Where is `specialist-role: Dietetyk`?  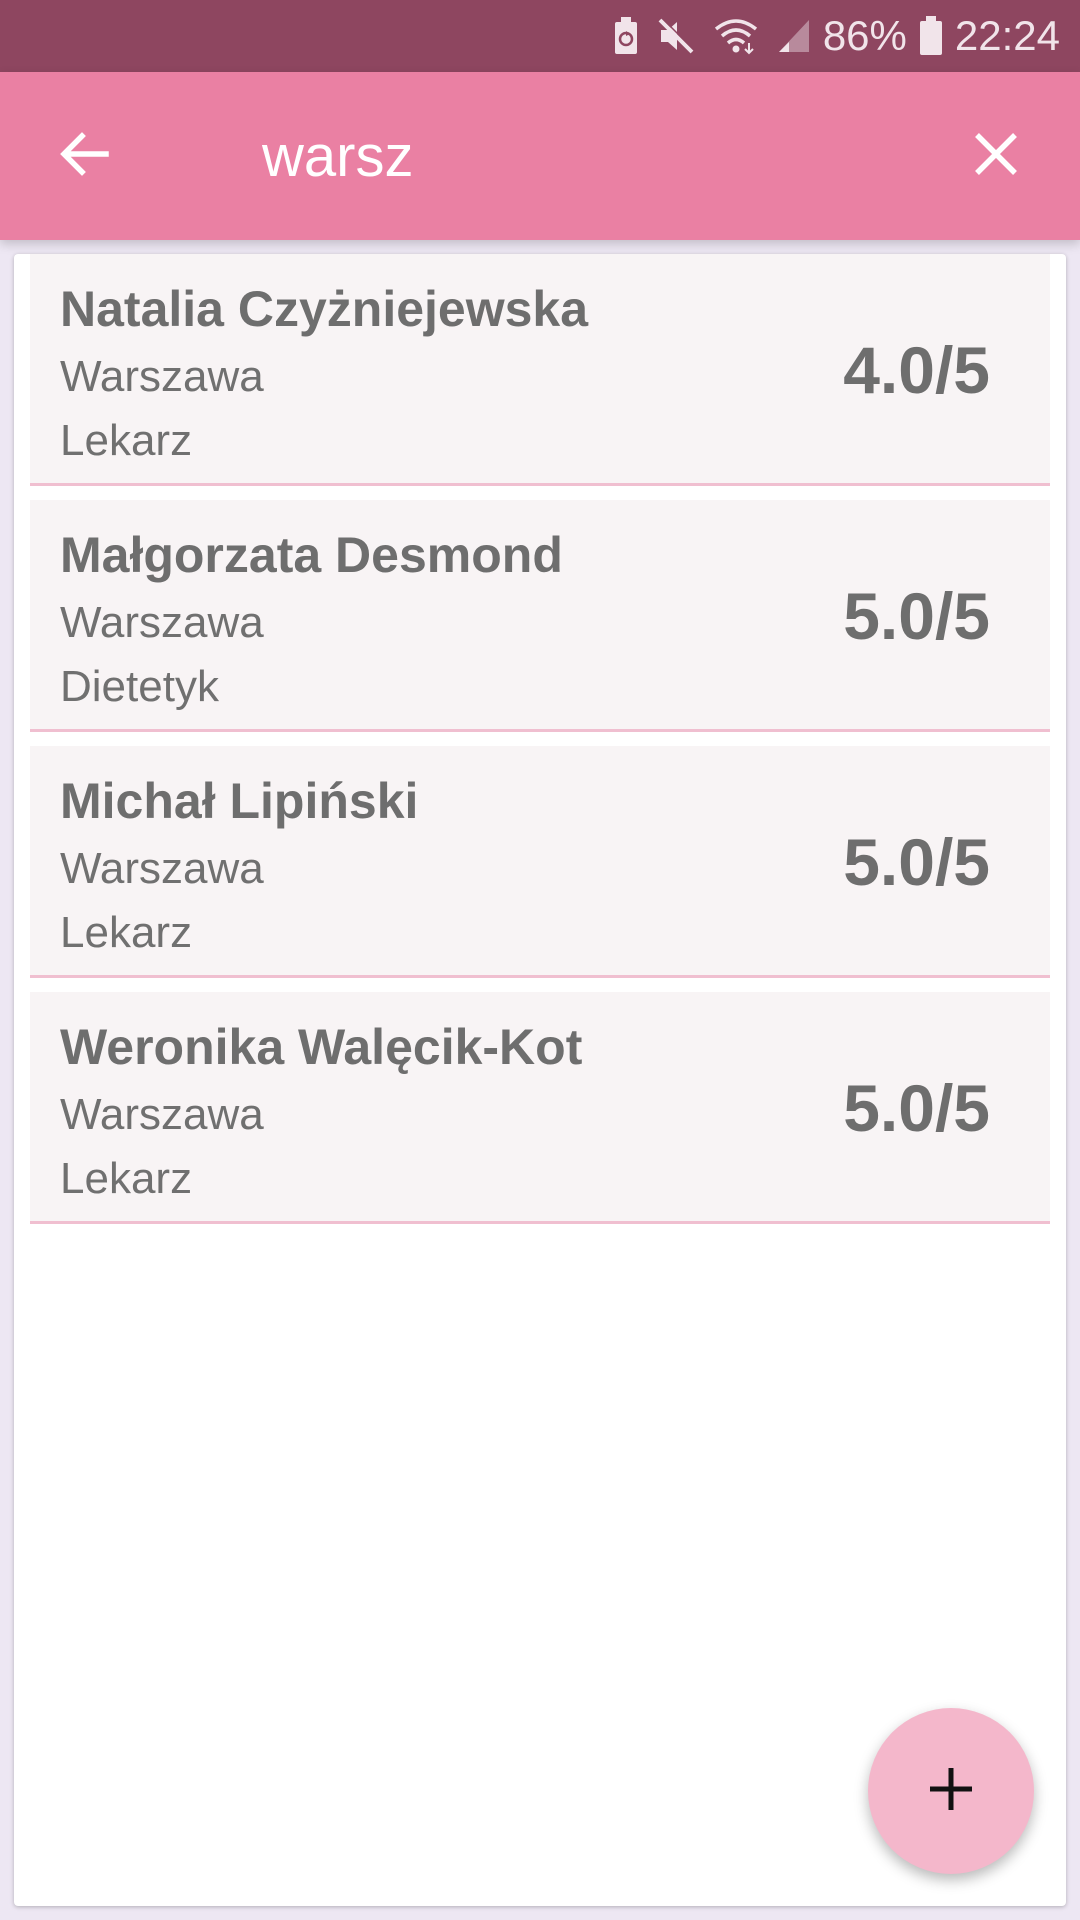
specialist-role: Dietetyk is located at coordinates (139, 686).